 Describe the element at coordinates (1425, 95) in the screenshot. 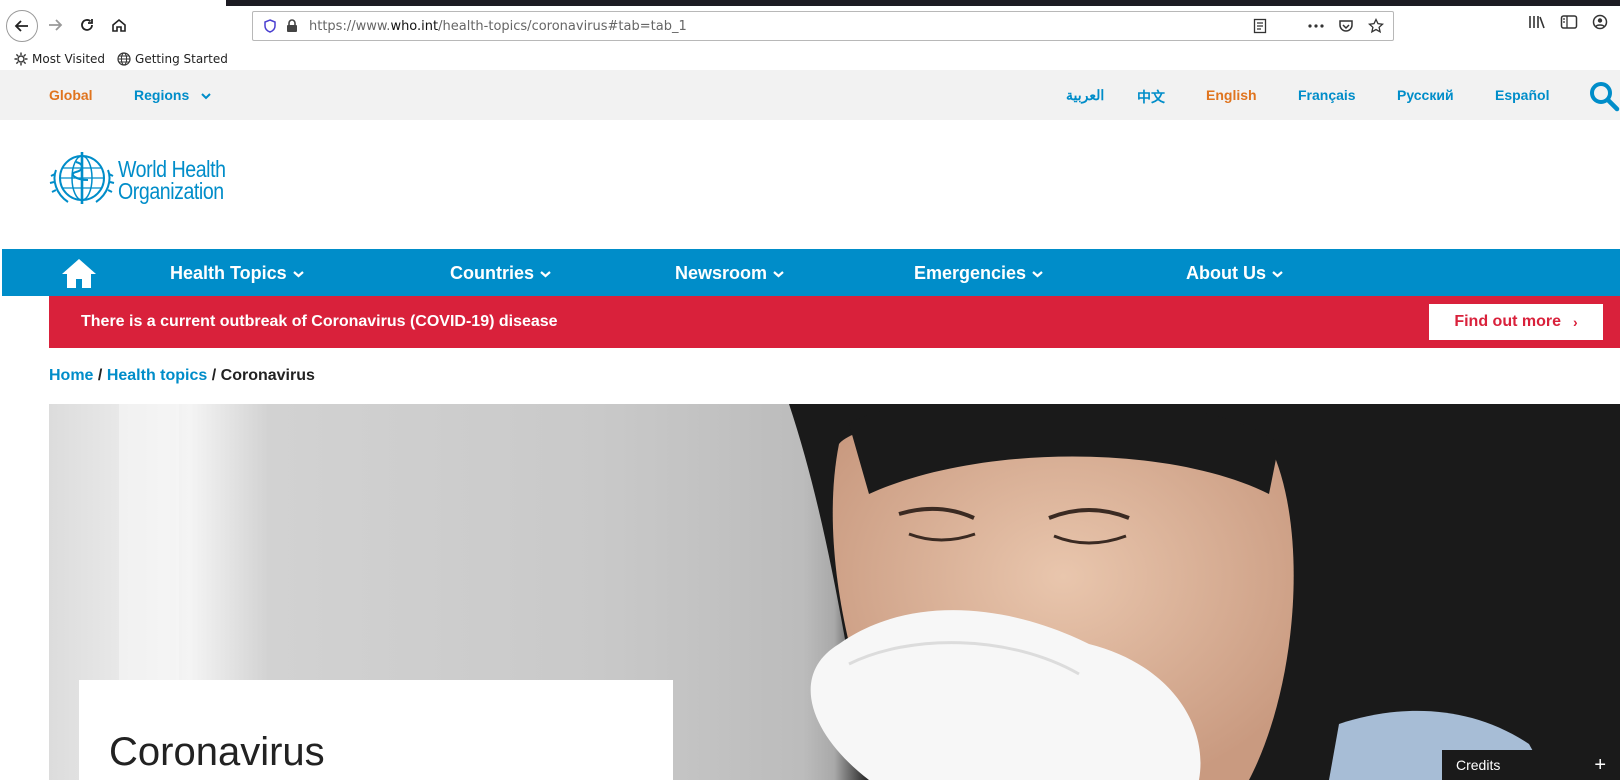

I see `lang-russian: Русский` at that location.